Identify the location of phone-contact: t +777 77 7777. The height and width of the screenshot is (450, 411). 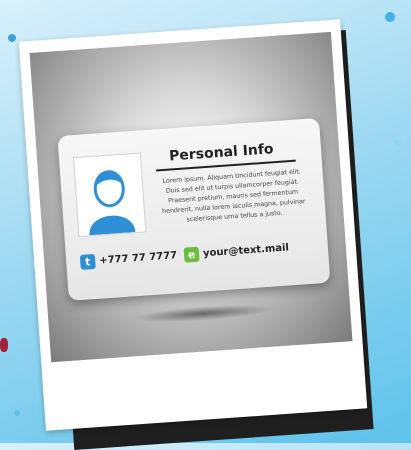
(128, 258).